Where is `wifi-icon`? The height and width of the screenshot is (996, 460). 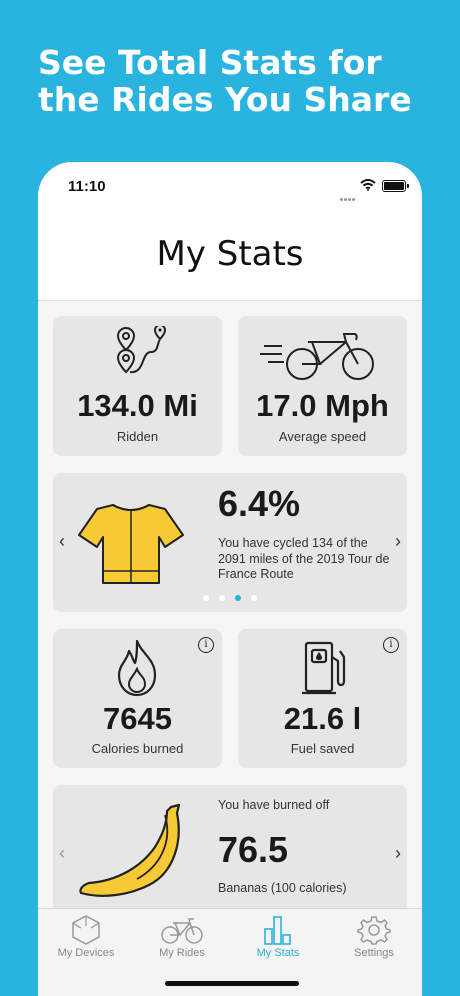
wifi-icon is located at coordinates (368, 185).